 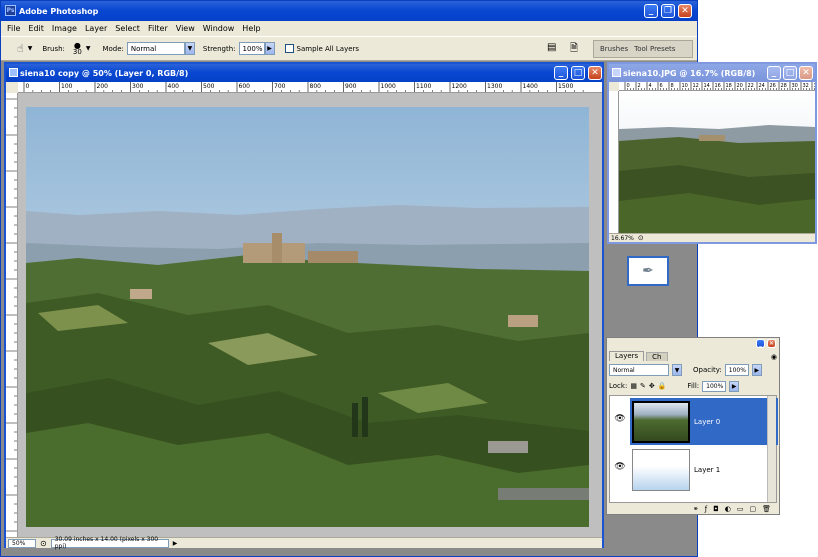 What do you see at coordinates (155, 48) in the screenshot?
I see `mode-select: Normal` at bounding box center [155, 48].